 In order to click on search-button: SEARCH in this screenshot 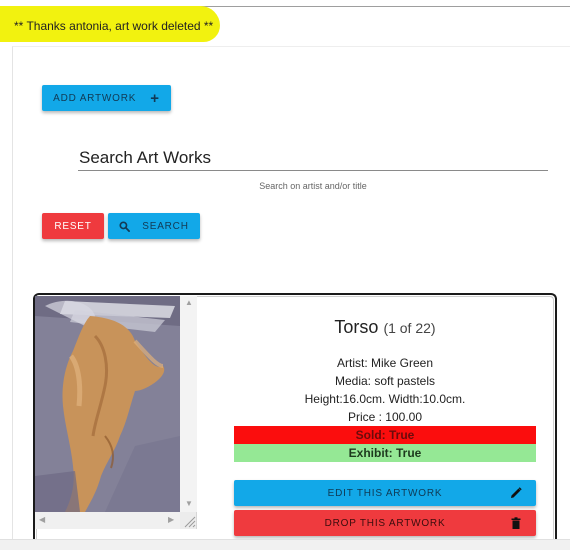, I will do `click(154, 226)`.